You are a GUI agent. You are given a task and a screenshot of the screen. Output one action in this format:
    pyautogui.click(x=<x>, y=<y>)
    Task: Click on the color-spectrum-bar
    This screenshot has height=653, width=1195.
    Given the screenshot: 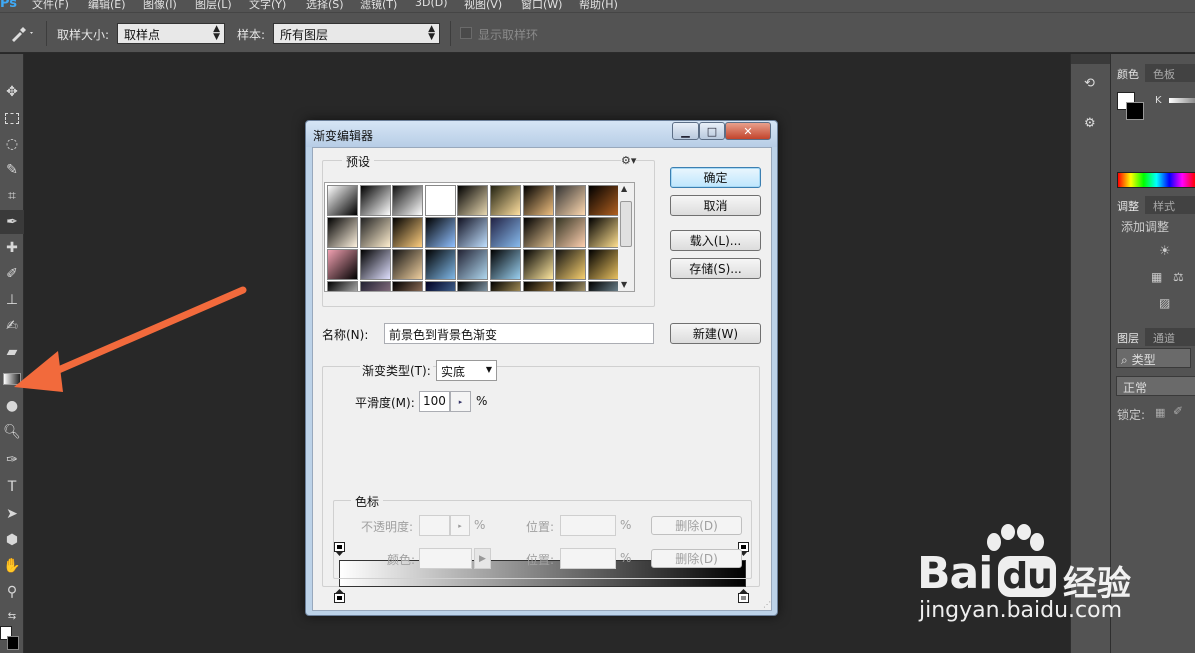 What is the action you would take?
    pyautogui.click(x=1156, y=180)
    